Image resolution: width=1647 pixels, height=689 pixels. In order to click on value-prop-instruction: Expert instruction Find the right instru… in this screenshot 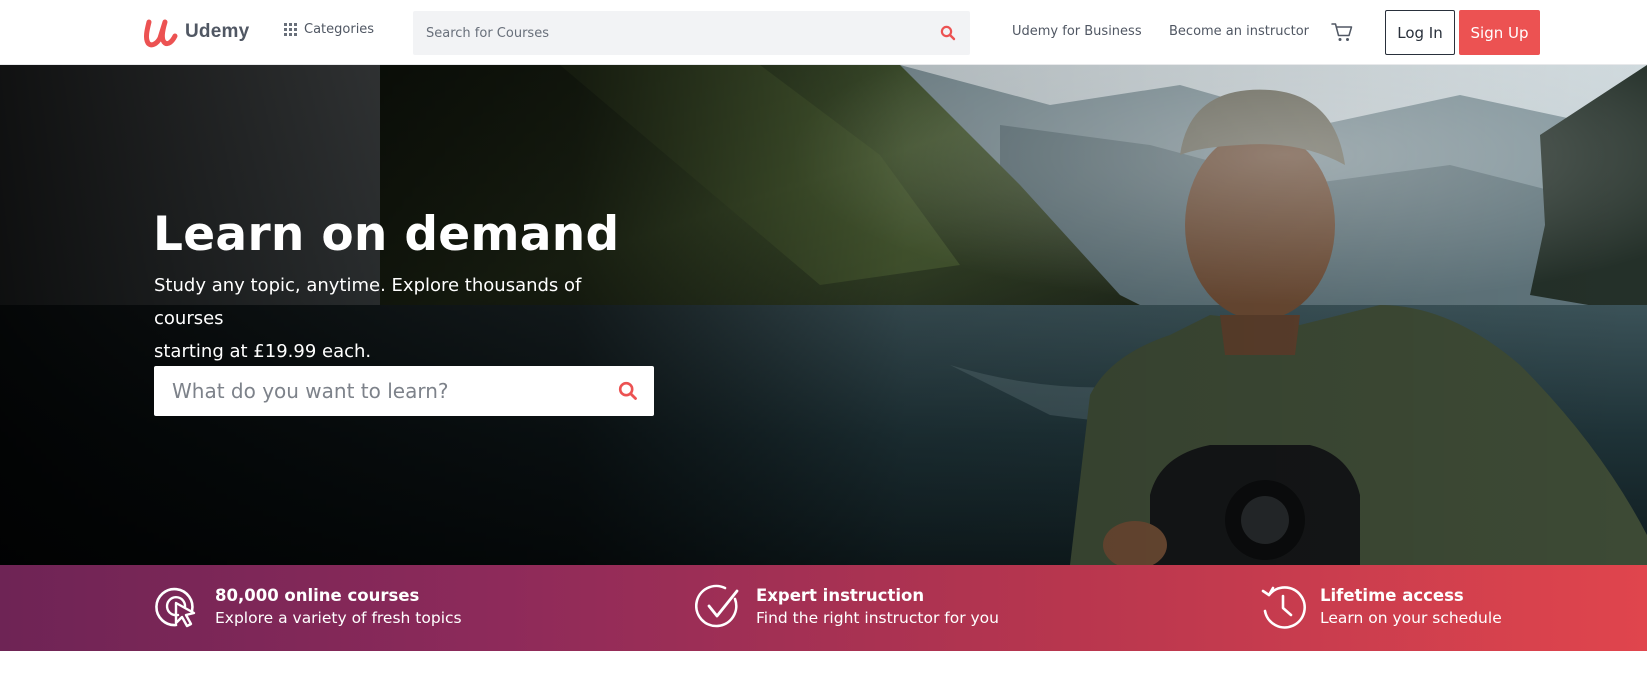, I will do `click(847, 607)`.